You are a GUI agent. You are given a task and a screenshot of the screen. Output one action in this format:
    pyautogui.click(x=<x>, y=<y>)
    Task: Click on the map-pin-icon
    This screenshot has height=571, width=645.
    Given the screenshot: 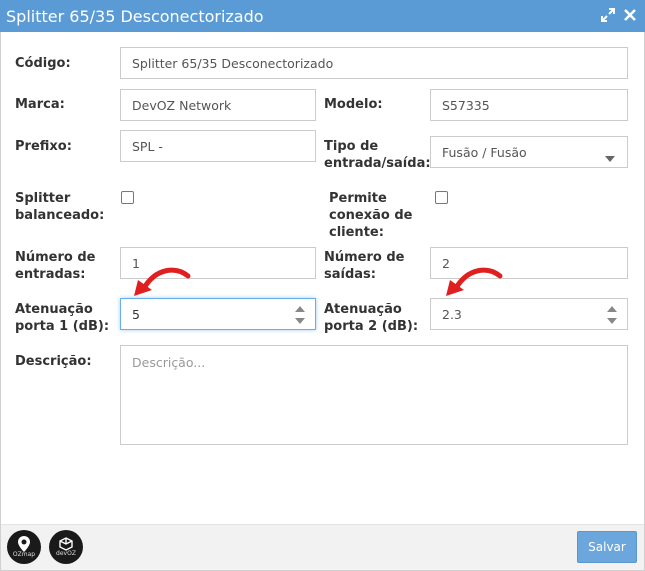 What is the action you would take?
    pyautogui.click(x=24, y=544)
    